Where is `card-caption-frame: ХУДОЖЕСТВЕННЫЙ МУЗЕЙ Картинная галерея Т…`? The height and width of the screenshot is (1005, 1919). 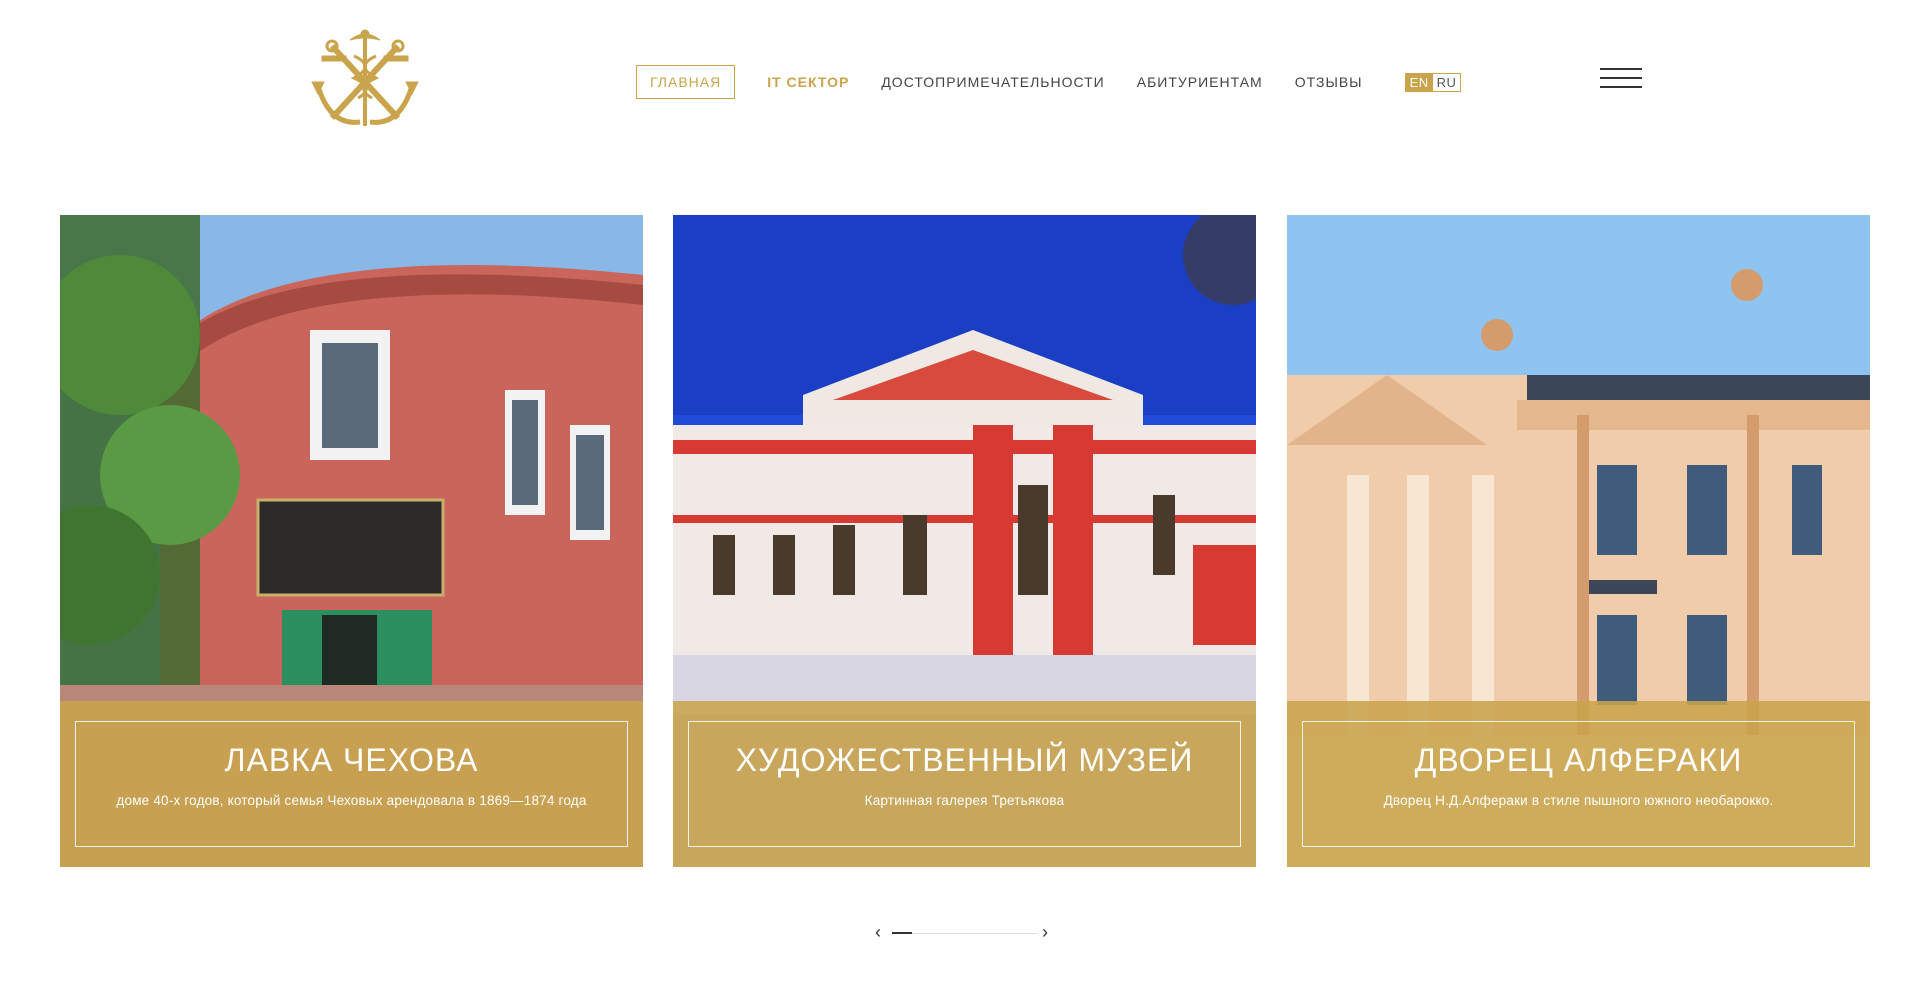 card-caption-frame: ХУДОЖЕСТВЕННЫЙ МУЗЕЙ Картинная галерея Т… is located at coordinates (964, 784).